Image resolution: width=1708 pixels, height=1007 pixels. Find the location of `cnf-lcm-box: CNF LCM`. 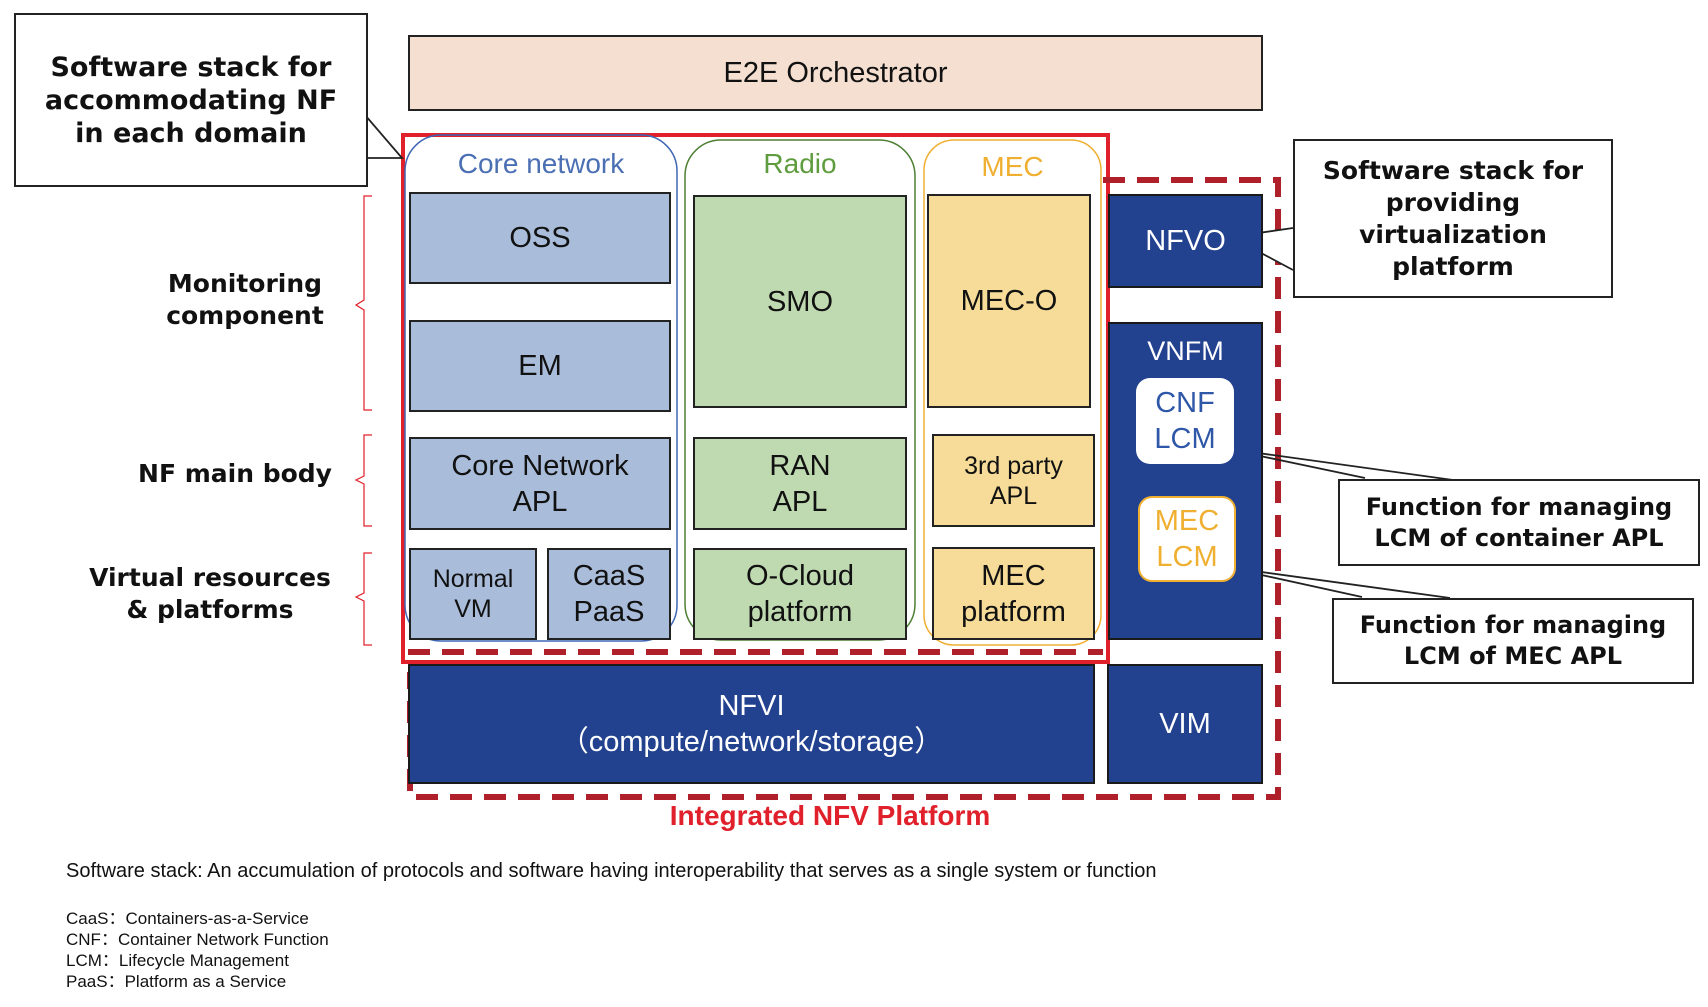

cnf-lcm-box: CNF LCM is located at coordinates (1185, 421).